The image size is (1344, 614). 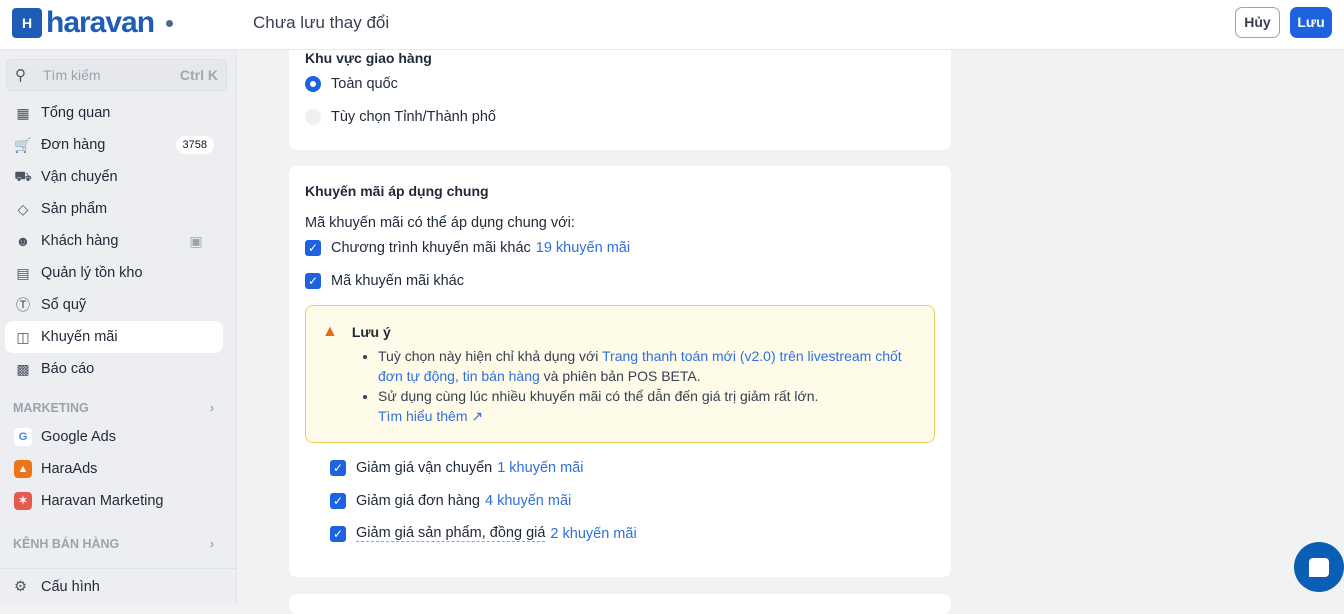 What do you see at coordinates (114, 469) in the screenshot?
I see `sidebar-item-haraads: ▲ HaraAds` at bounding box center [114, 469].